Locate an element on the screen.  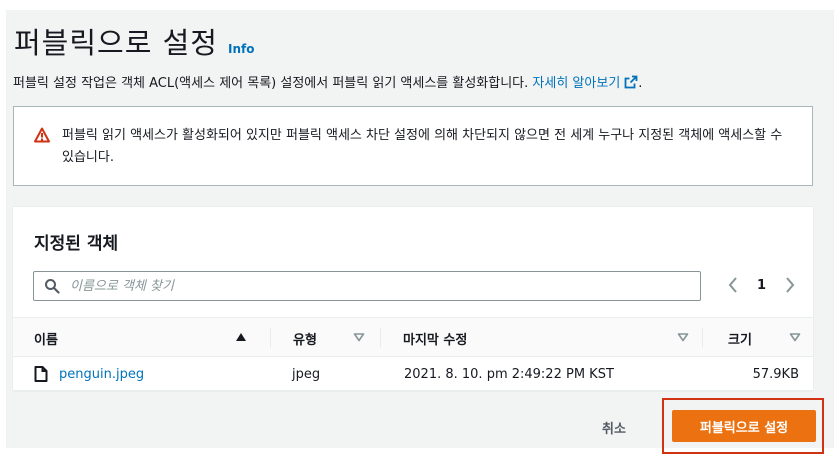
make-public-button: 퍼블릭으로 설정 is located at coordinates (744, 426).